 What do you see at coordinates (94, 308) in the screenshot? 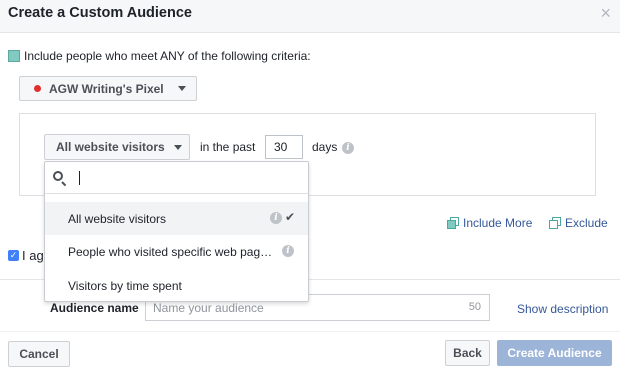
I see `audience-name-label: Audience name` at bounding box center [94, 308].